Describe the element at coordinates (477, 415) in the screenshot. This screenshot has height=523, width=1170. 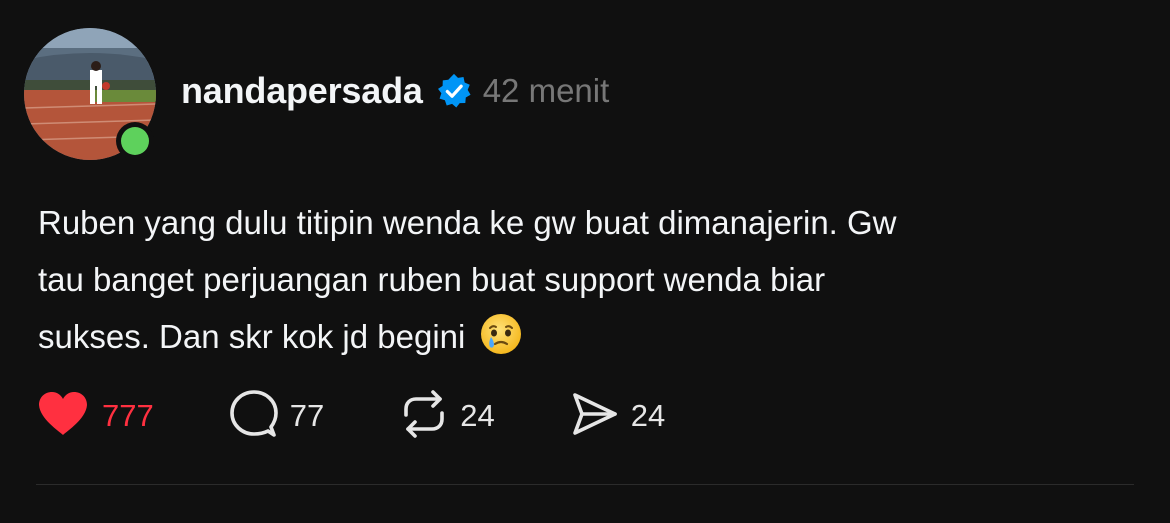
I see `repost-count: 24` at that location.